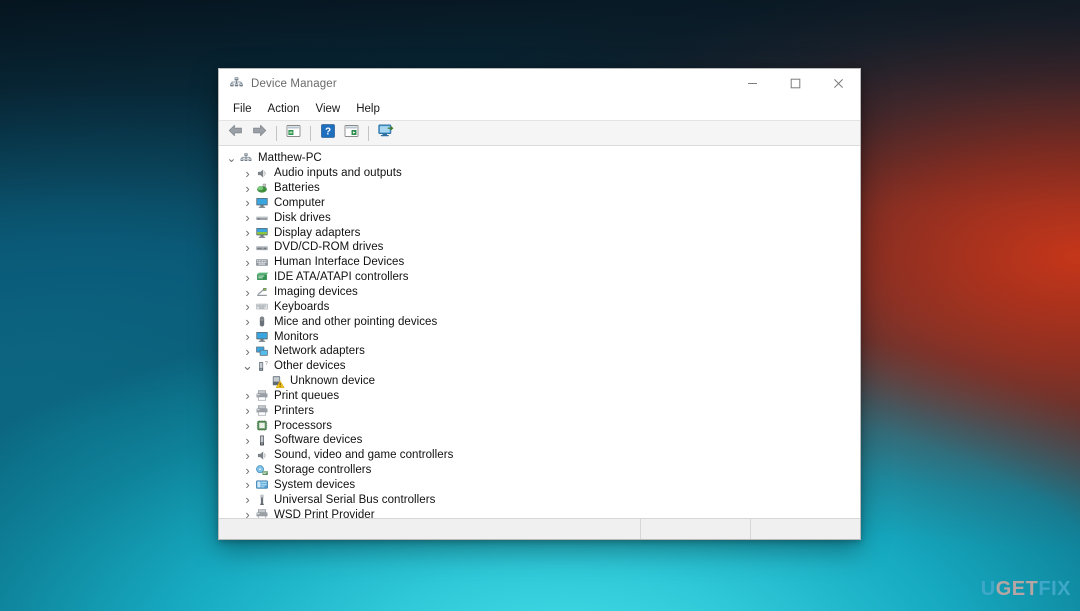 Image resolution: width=1080 pixels, height=611 pixels. What do you see at coordinates (293, 133) in the screenshot?
I see `properties-button` at bounding box center [293, 133].